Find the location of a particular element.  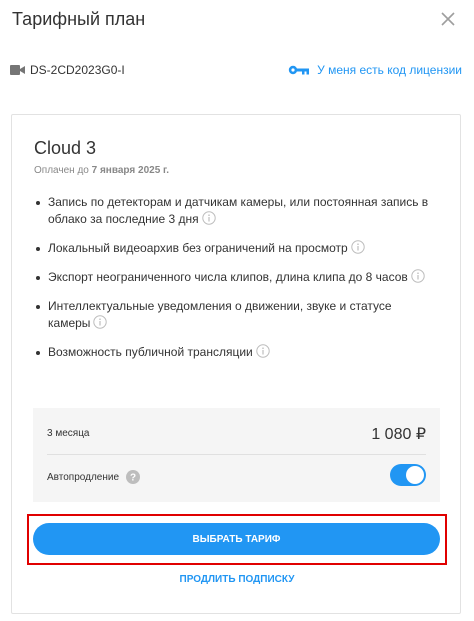

device-id: DS-2CD2023G0-I is located at coordinates (77, 70).